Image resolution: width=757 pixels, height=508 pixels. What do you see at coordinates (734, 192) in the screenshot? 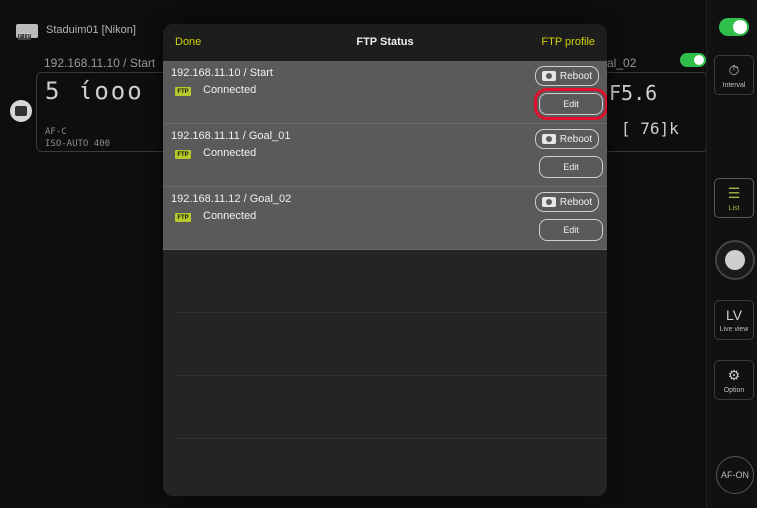
I see `list-icon: ☰` at bounding box center [734, 192].